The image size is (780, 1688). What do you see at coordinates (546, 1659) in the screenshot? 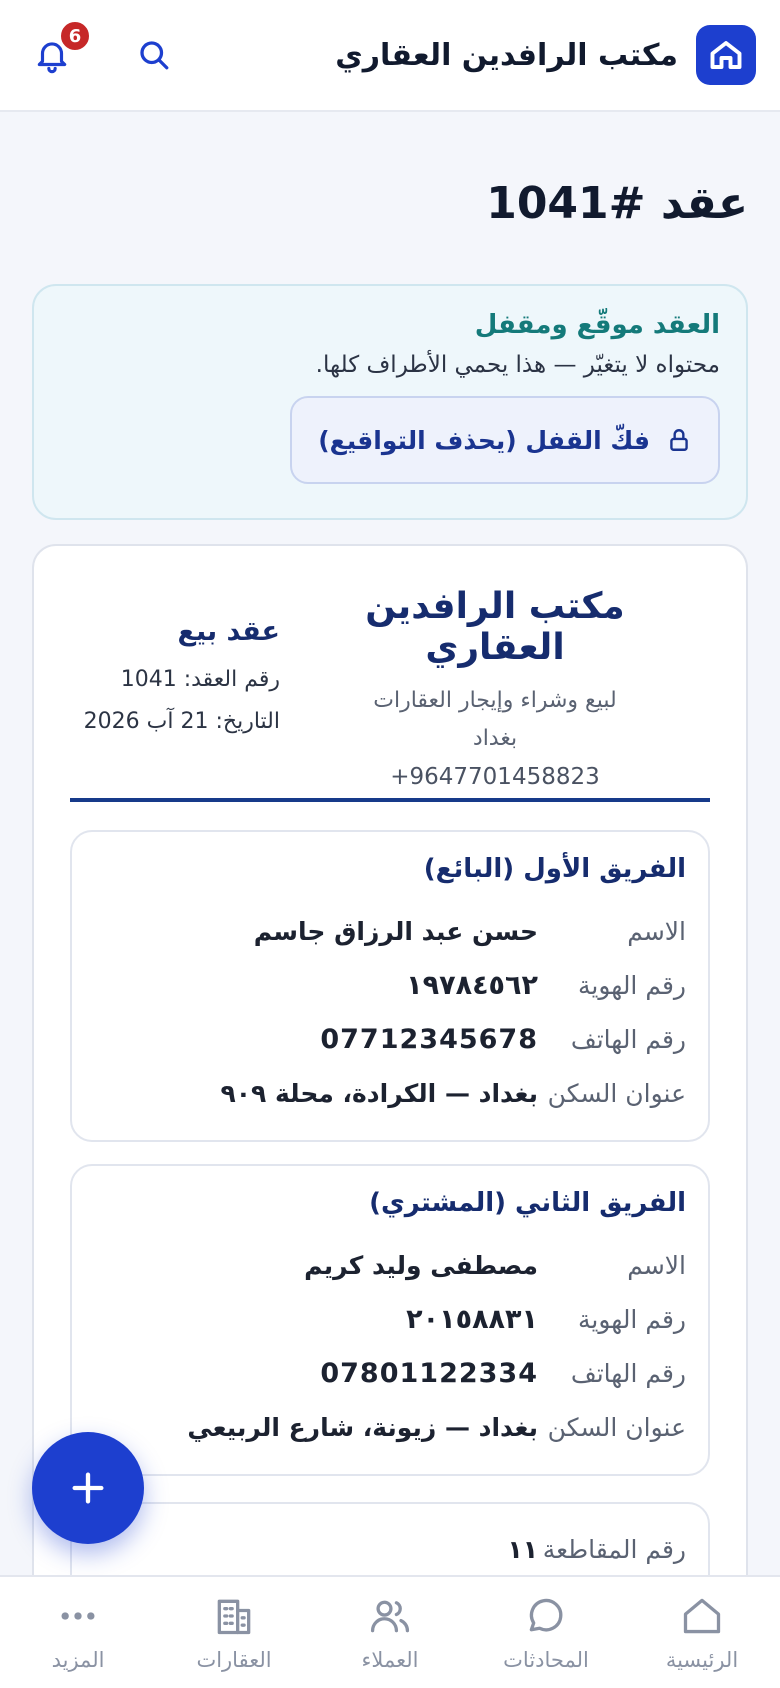
I see `nav-chats-label: المحادثات` at bounding box center [546, 1659].